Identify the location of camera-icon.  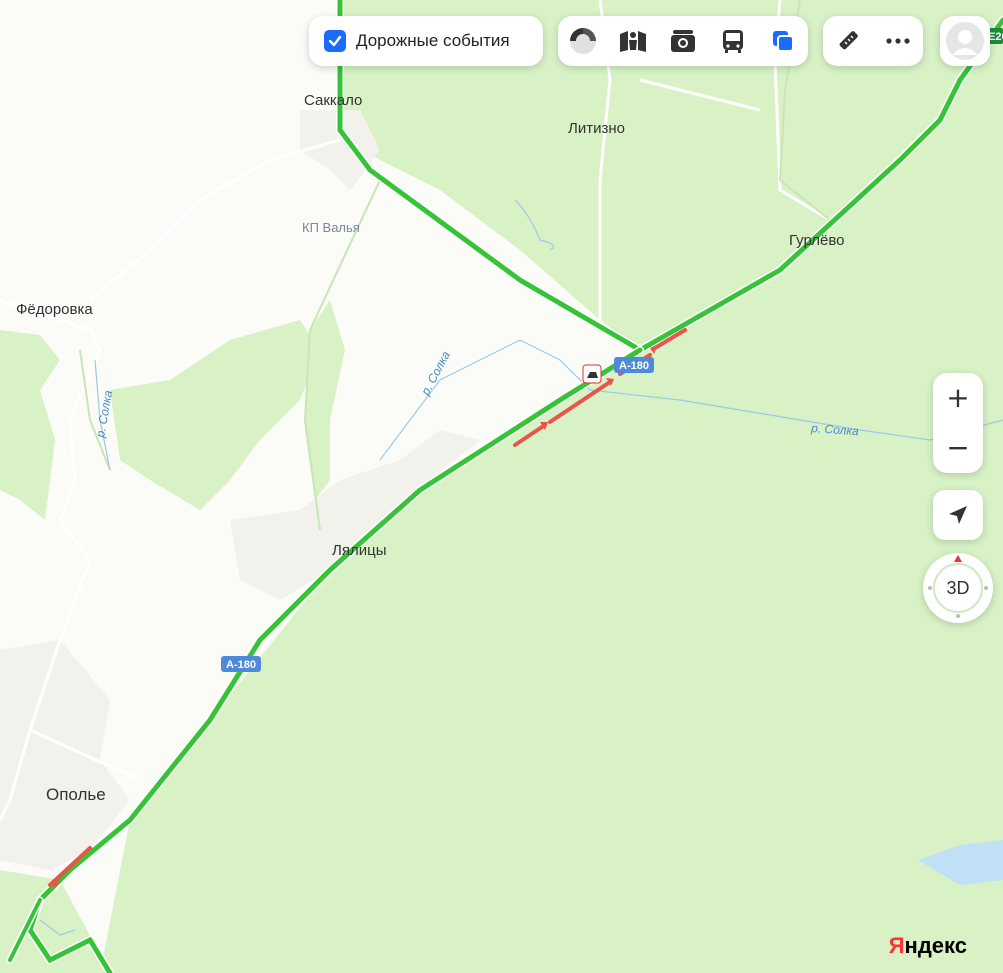
(683, 41).